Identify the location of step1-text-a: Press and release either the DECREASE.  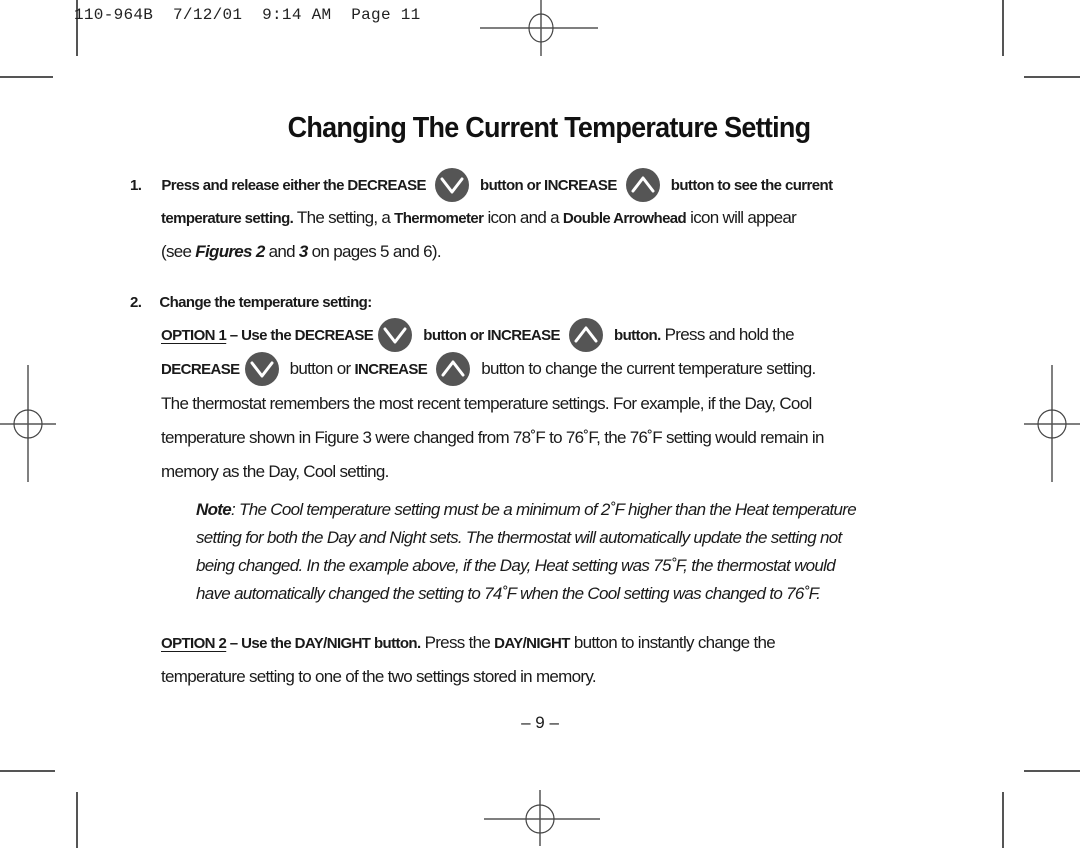
(293, 185).